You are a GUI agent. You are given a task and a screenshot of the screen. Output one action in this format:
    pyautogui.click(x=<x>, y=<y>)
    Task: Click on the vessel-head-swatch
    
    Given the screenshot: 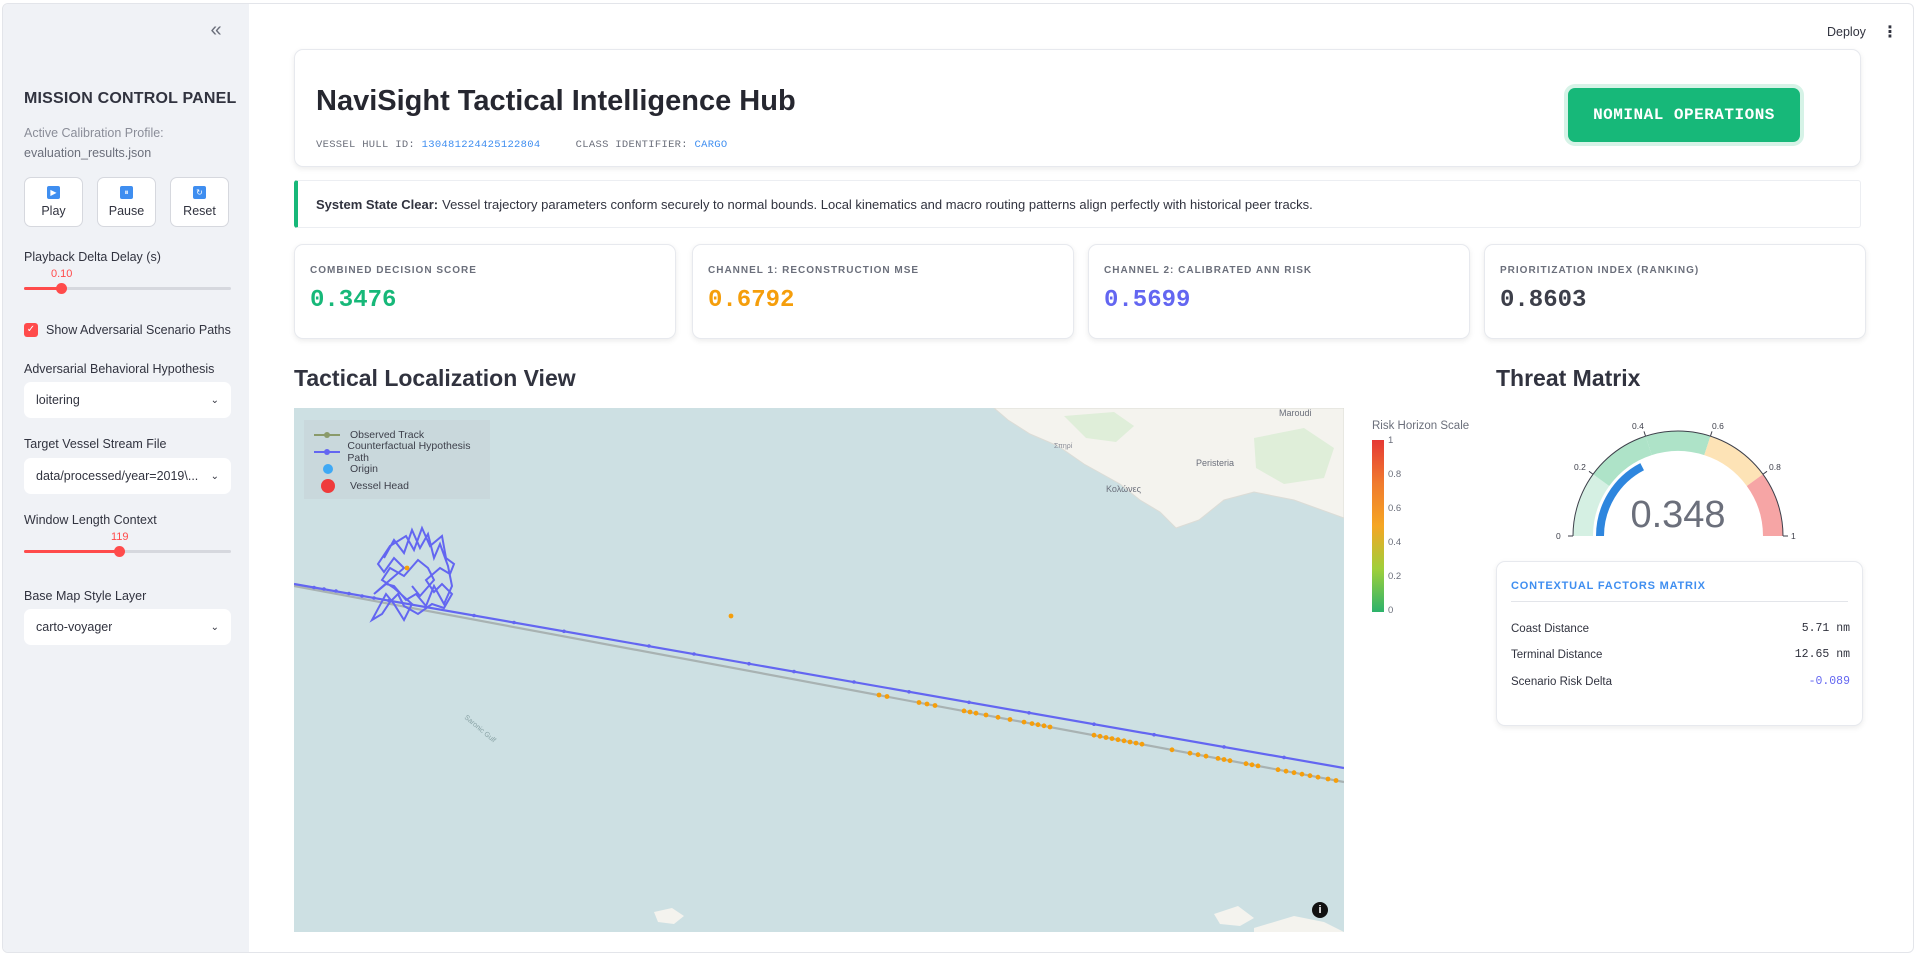 What is the action you would take?
    pyautogui.click(x=327, y=485)
    